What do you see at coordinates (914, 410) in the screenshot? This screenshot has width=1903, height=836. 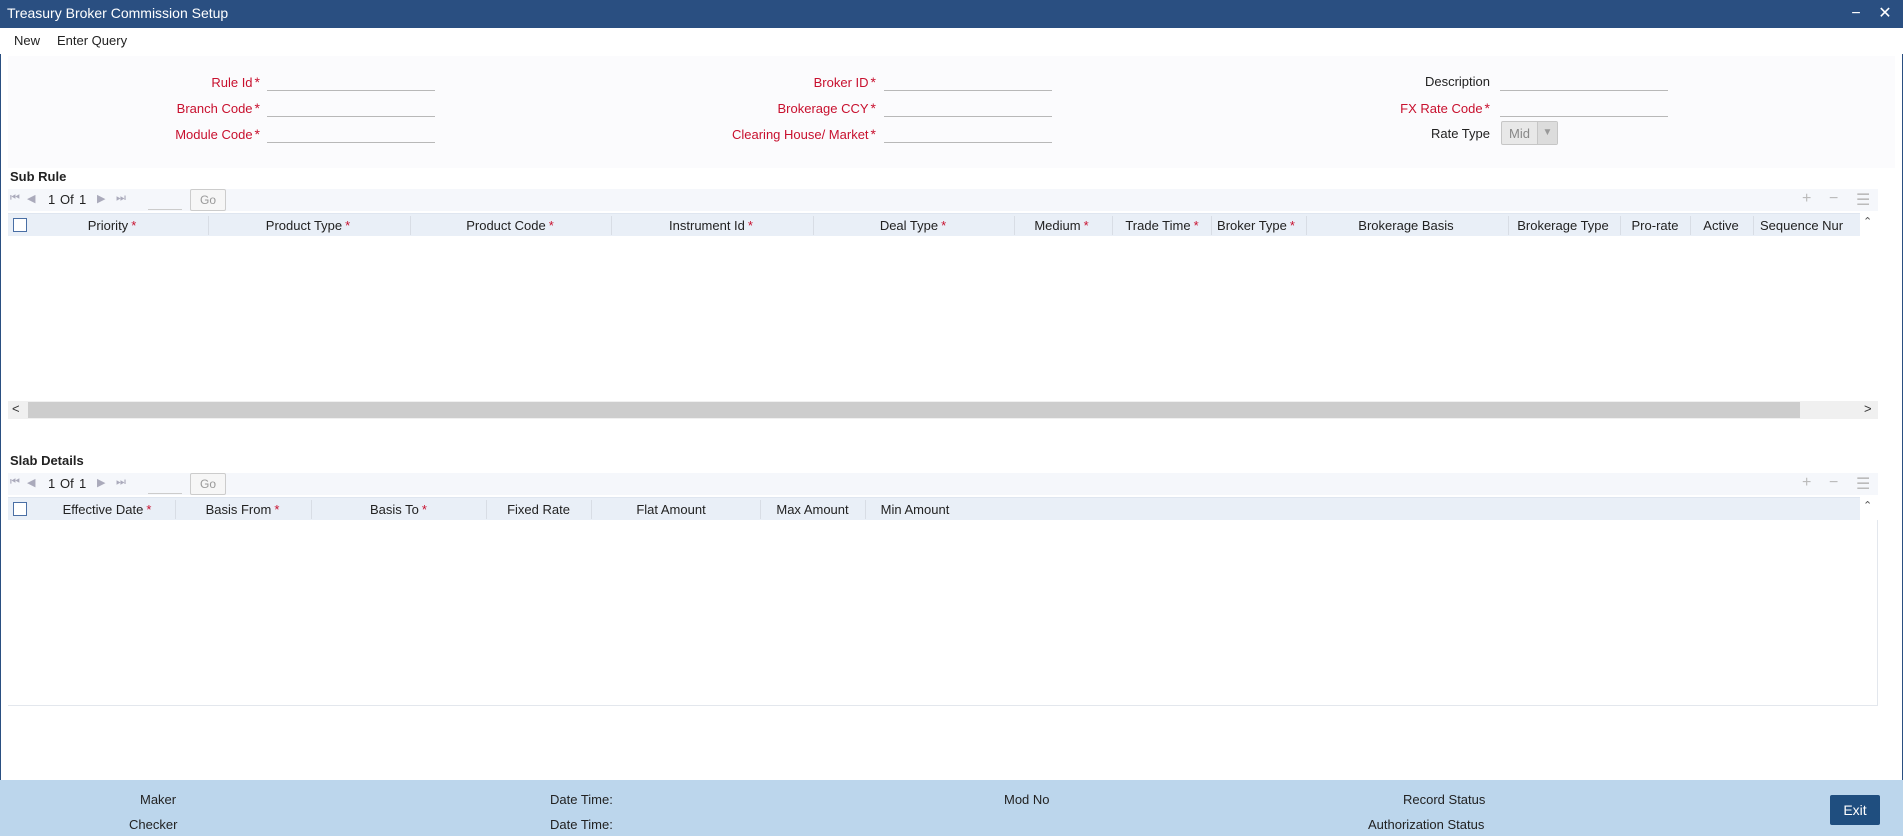 I see `scroll-thumb` at bounding box center [914, 410].